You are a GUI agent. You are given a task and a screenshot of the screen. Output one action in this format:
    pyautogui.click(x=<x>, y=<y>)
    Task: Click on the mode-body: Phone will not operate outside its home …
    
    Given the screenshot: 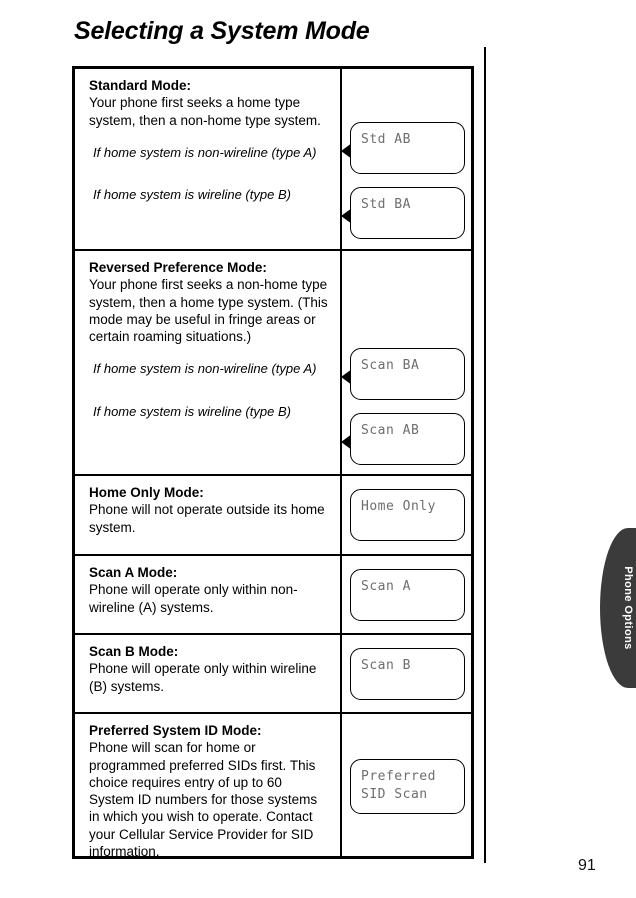 What is the action you would take?
    pyautogui.click(x=207, y=518)
    